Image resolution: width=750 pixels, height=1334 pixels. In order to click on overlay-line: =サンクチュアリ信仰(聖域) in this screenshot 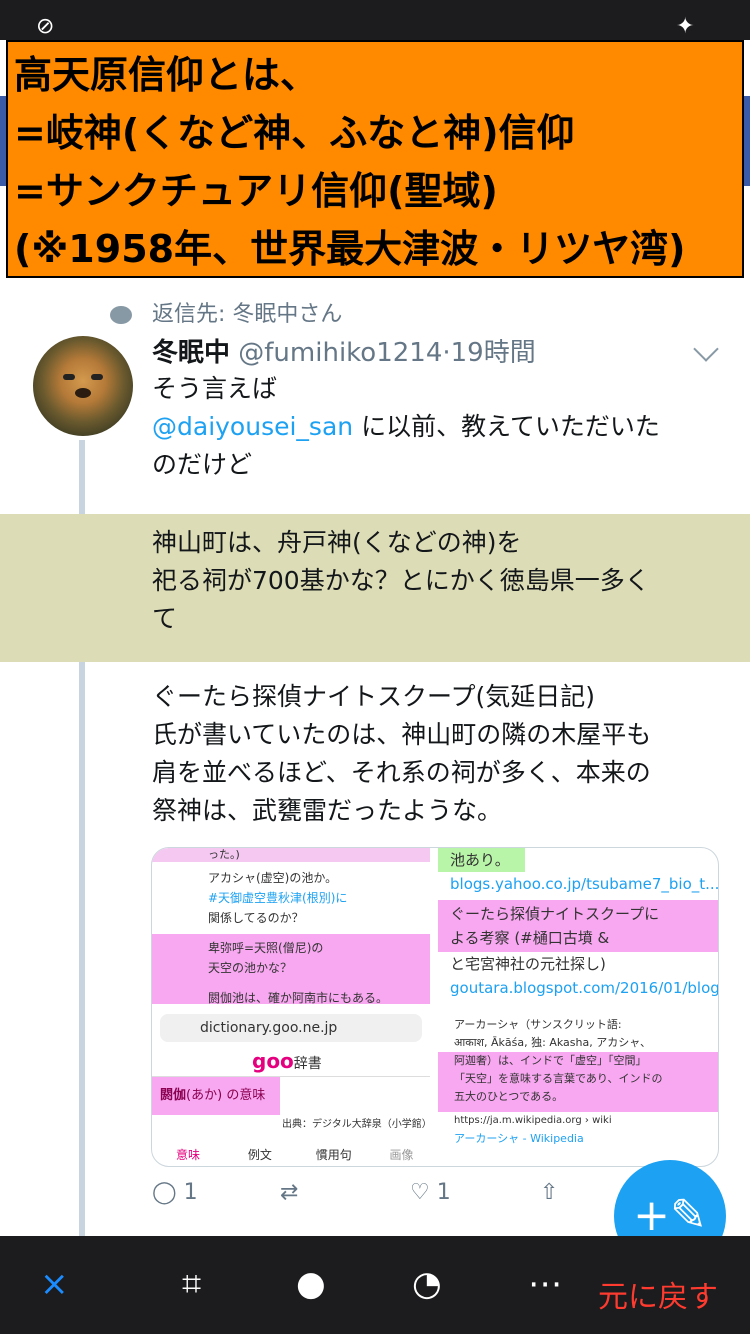, I will do `click(256, 191)`.